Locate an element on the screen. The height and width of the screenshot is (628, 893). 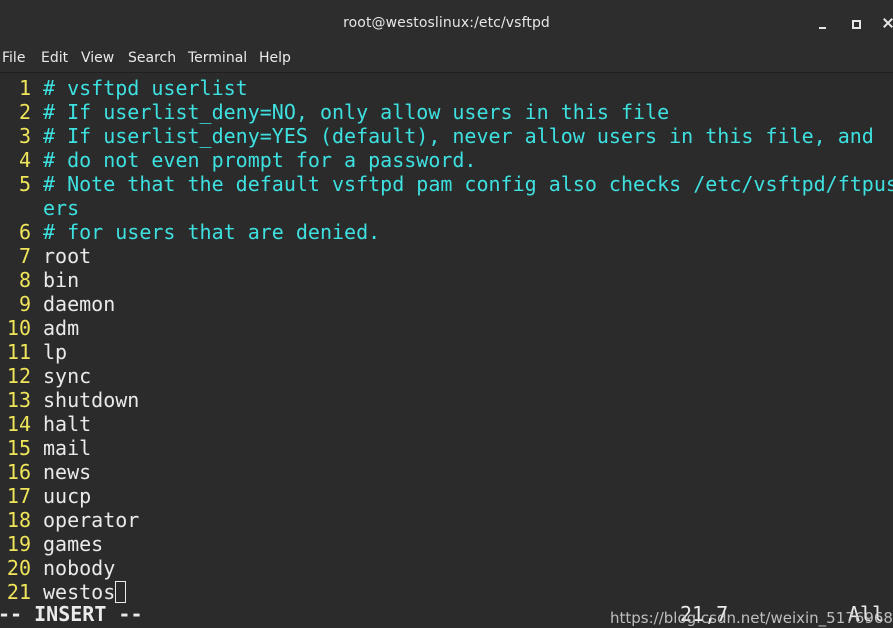
title-bar: root@westoslinux:/etc/vsftpd is located at coordinates (446, 23).